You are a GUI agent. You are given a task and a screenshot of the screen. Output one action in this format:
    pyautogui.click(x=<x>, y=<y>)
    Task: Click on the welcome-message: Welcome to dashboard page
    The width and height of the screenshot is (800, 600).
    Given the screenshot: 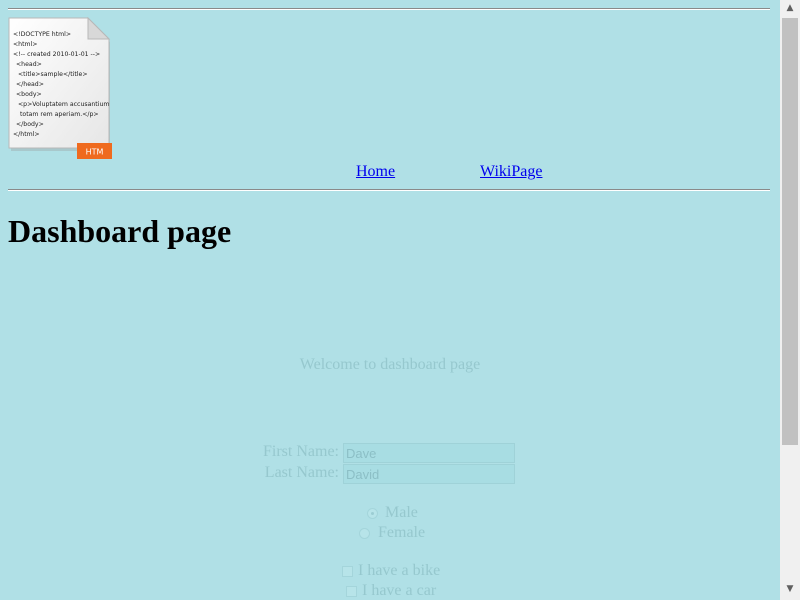 What is the action you would take?
    pyautogui.click(x=390, y=364)
    